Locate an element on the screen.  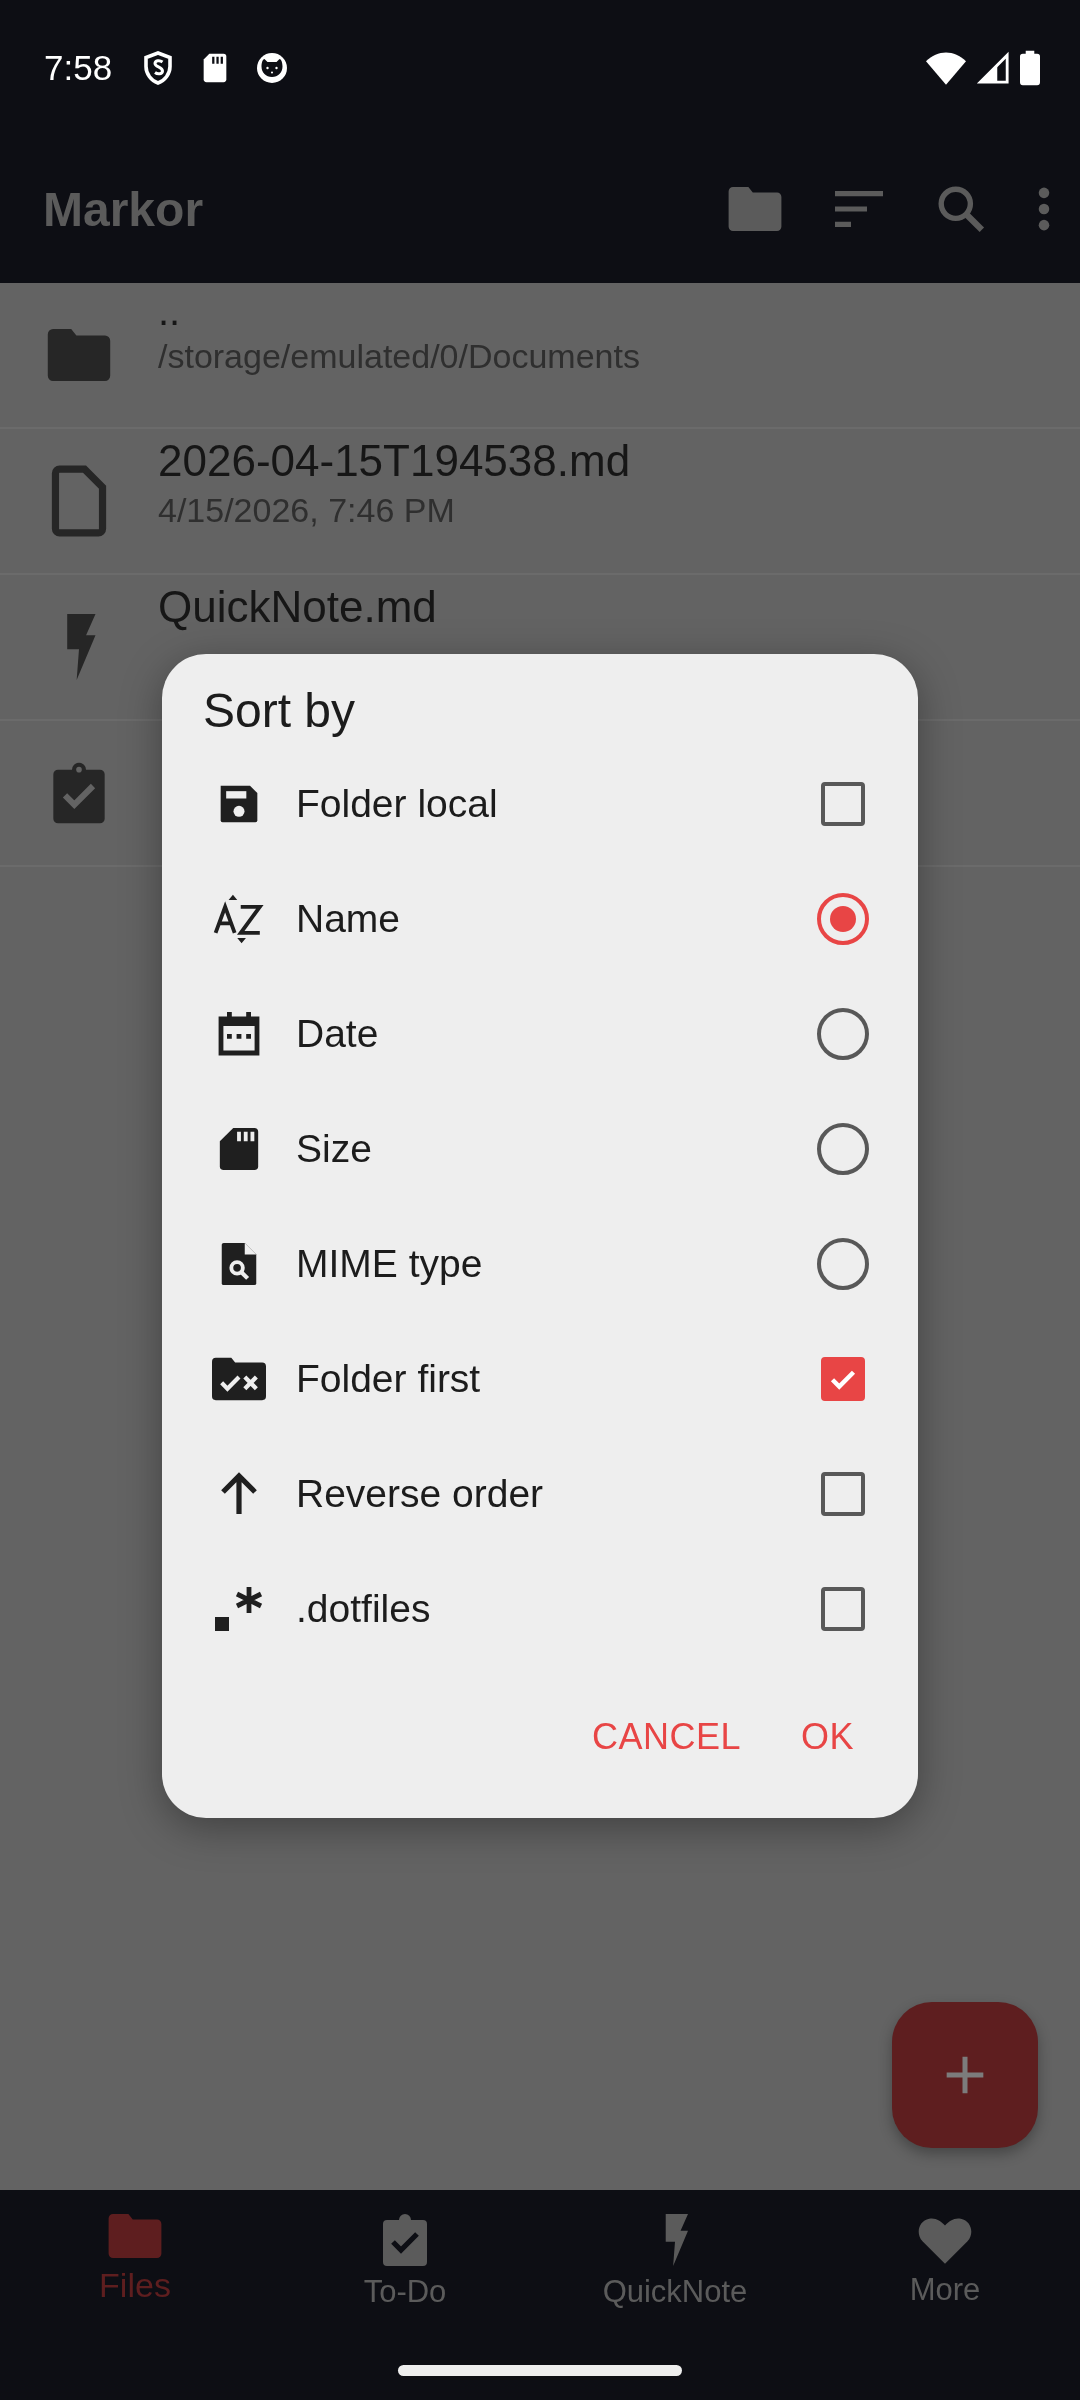
sort-option: Reverse order is located at coordinates (540, 1493).